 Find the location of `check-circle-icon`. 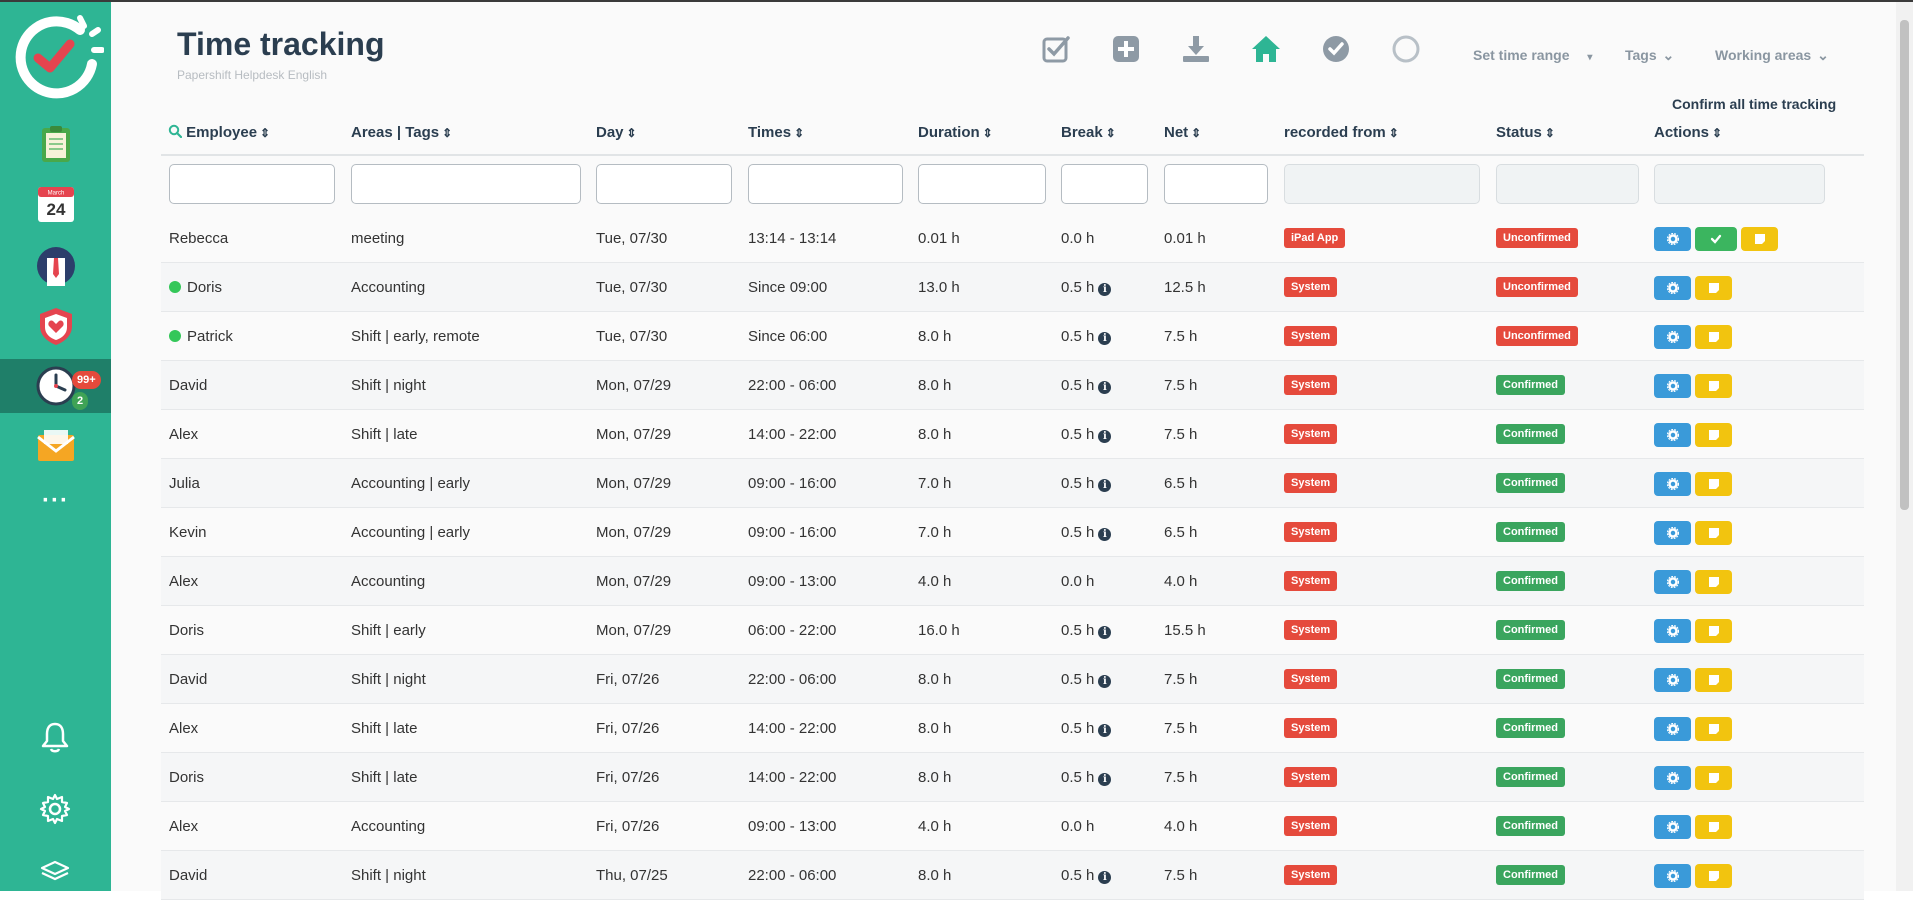

check-circle-icon is located at coordinates (1336, 49).